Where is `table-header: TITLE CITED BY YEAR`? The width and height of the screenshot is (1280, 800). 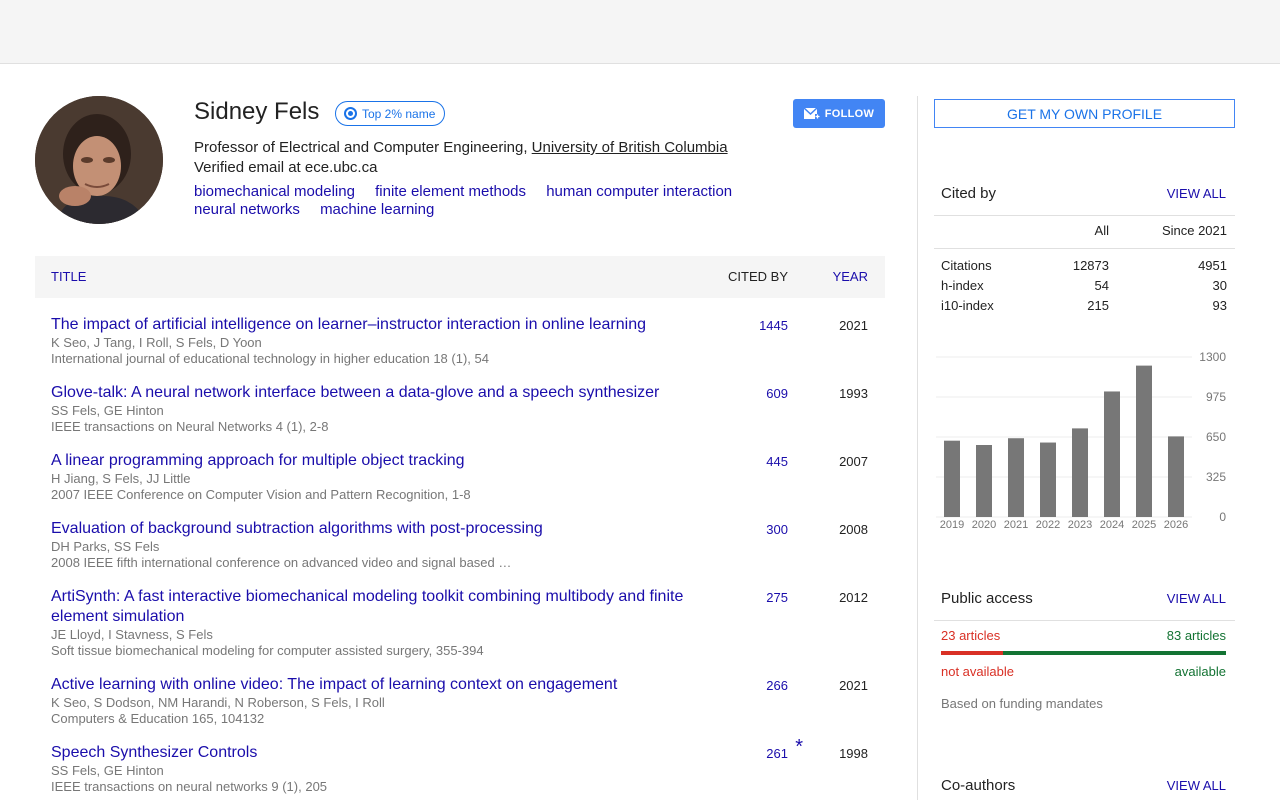
table-header: TITLE CITED BY YEAR is located at coordinates (460, 277).